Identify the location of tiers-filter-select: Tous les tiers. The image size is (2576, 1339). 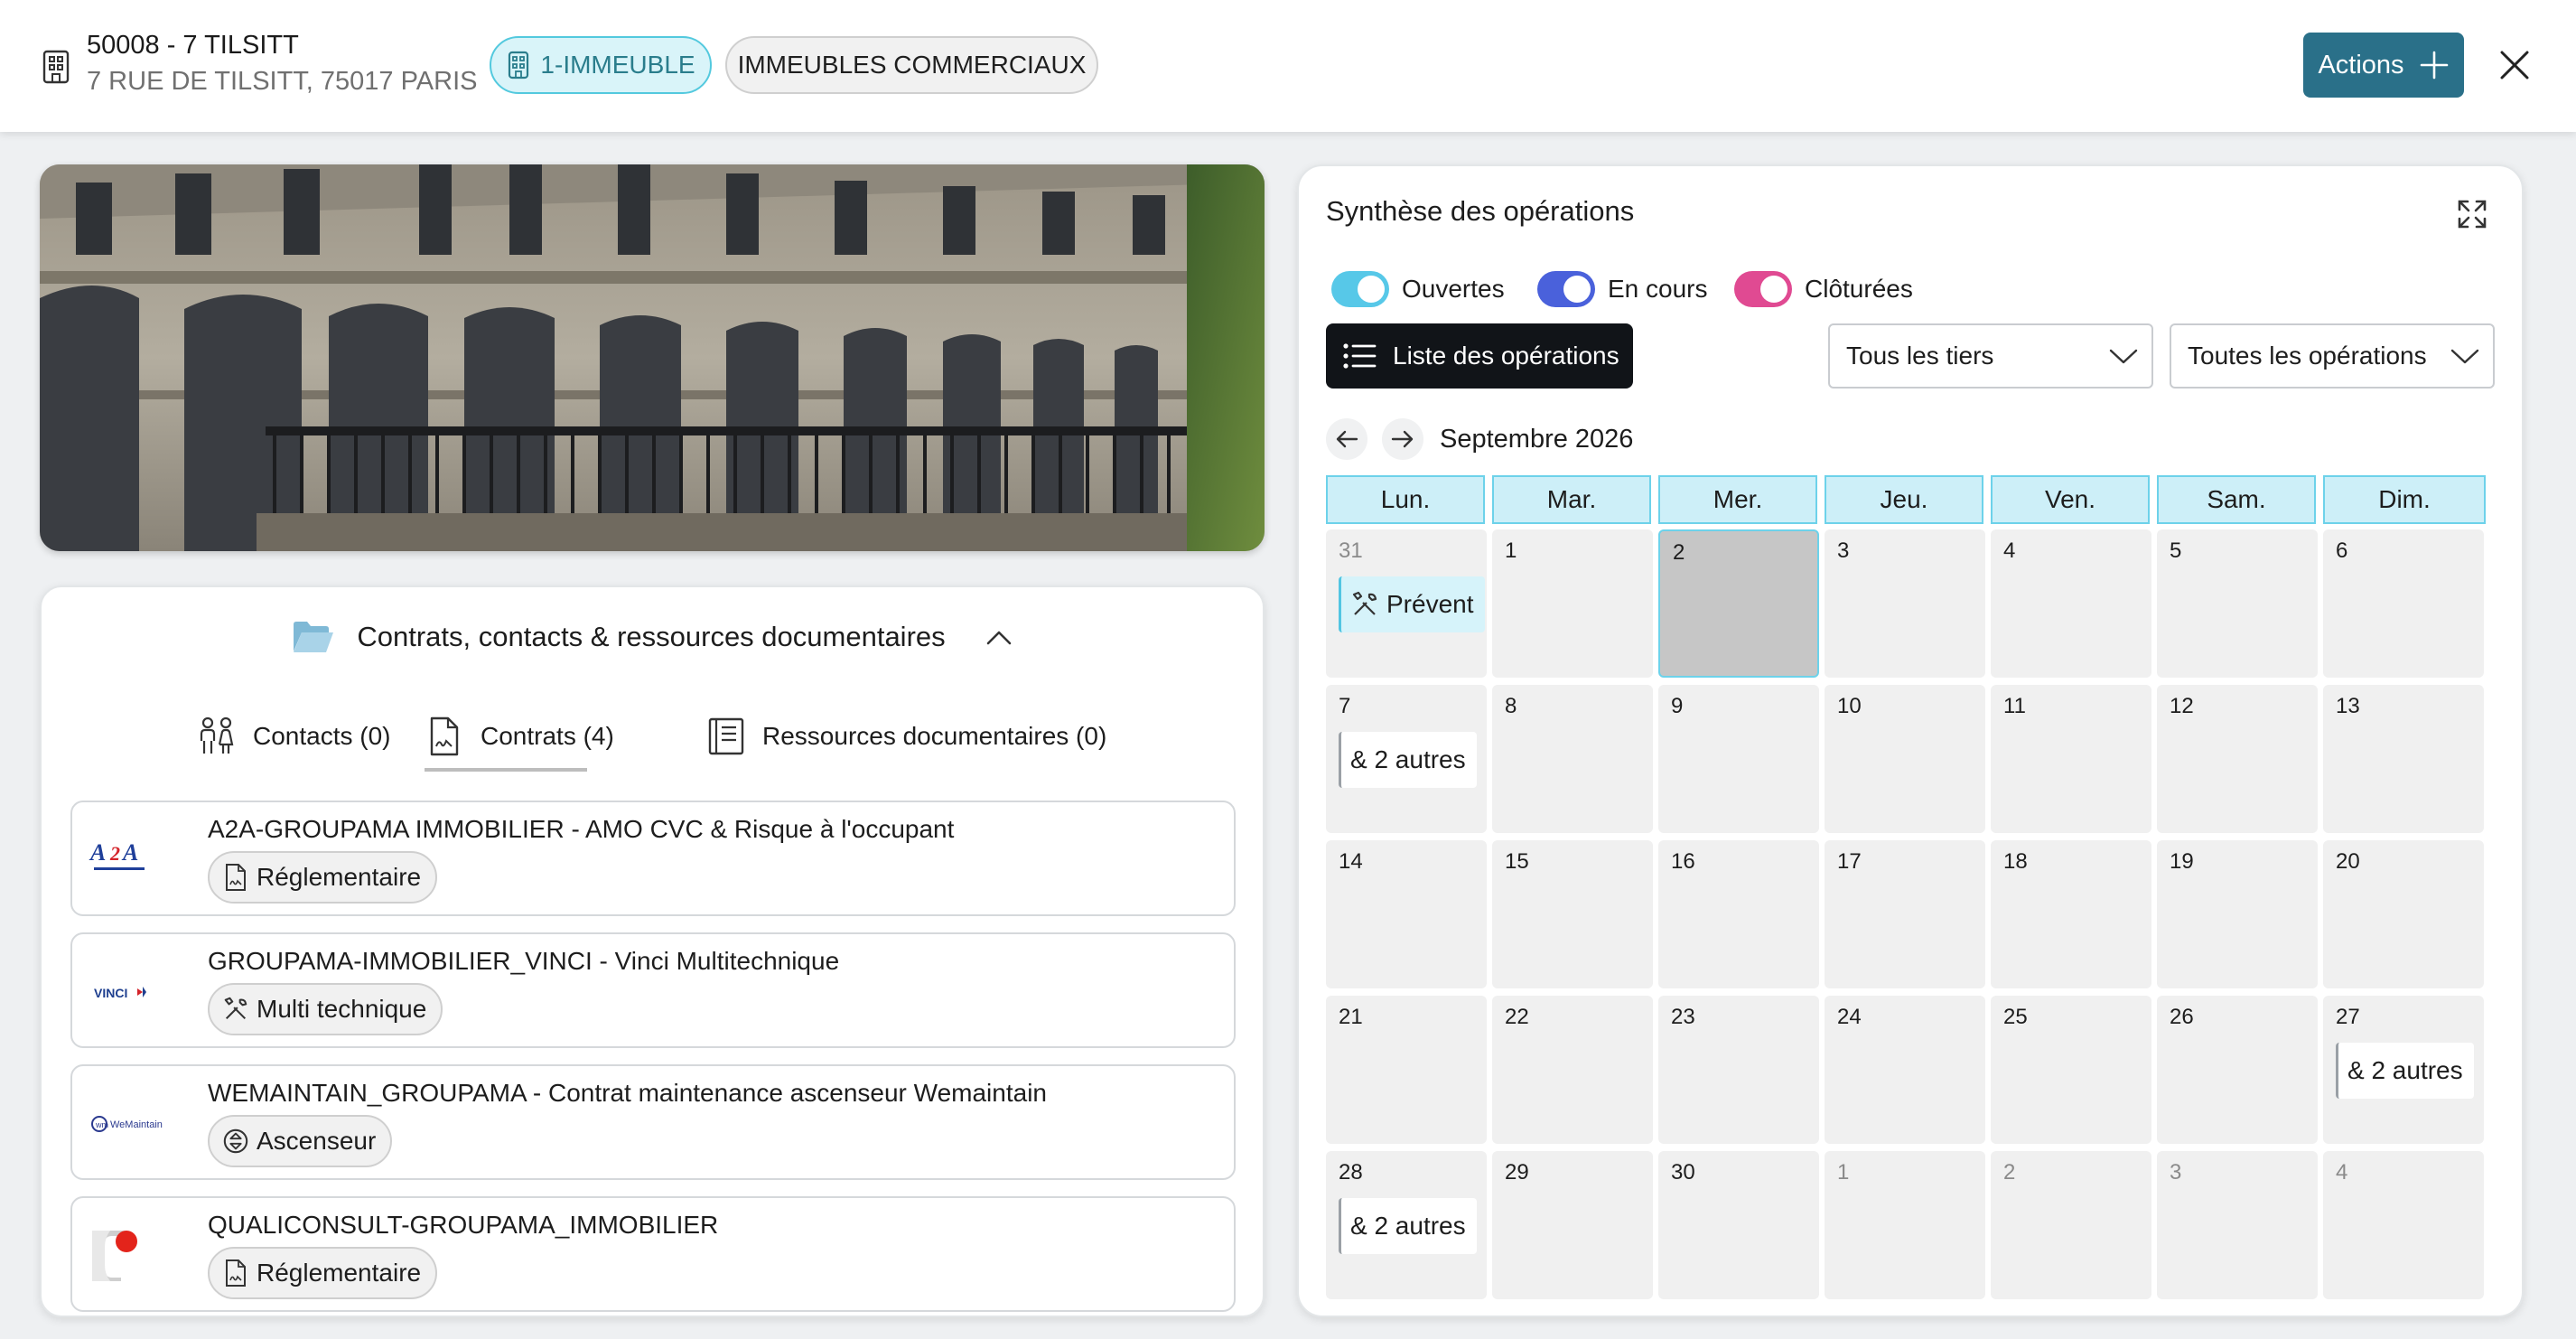
(1991, 356).